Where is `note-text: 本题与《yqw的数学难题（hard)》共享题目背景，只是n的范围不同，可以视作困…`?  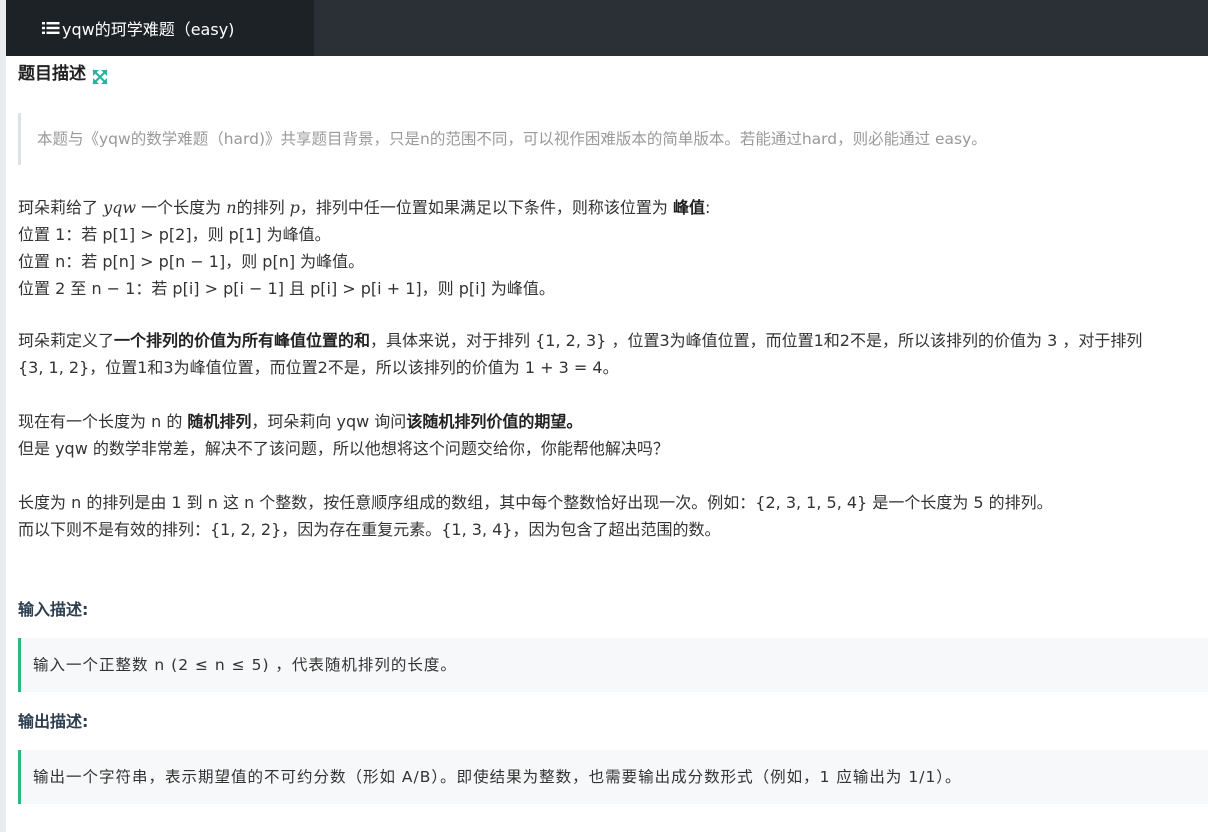 note-text: 本题与《yqw的数学难题（hard)》共享题目背景，只是n的范围不同，可以视作困… is located at coordinates (512, 139).